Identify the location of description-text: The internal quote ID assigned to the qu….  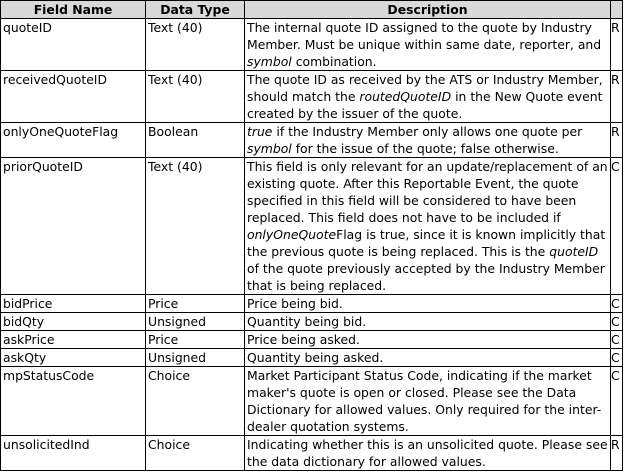
(424, 36).